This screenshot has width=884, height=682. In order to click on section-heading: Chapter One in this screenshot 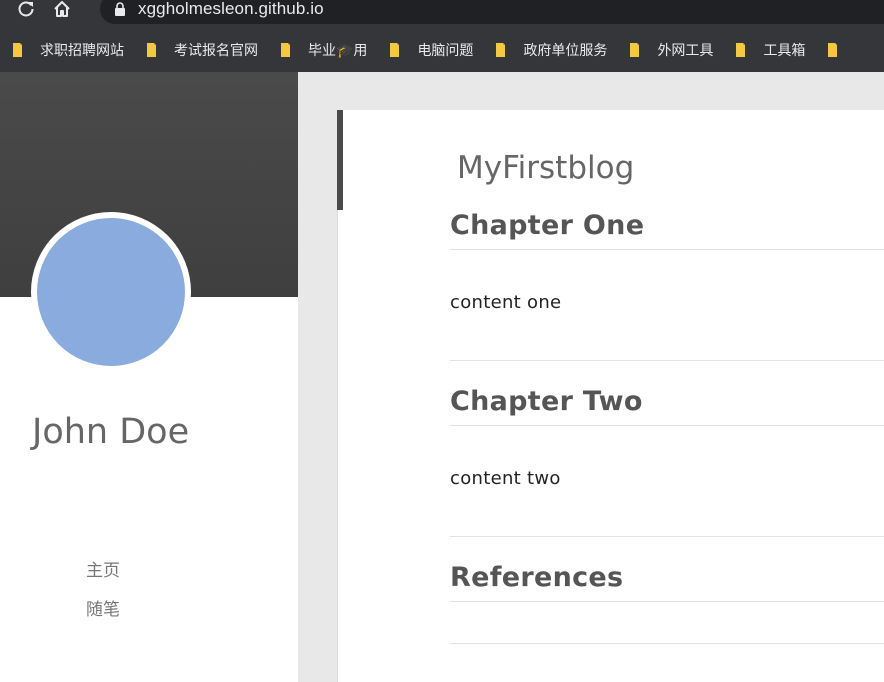, I will do `click(667, 230)`.